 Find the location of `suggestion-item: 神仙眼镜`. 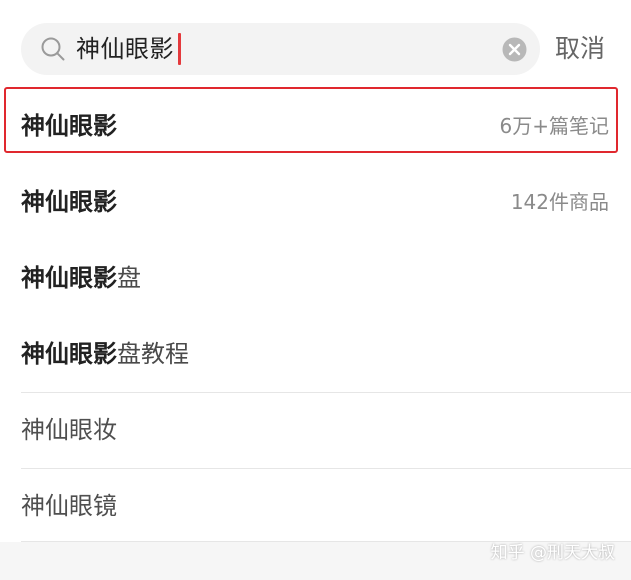

suggestion-item: 神仙眼镜 is located at coordinates (315, 506).